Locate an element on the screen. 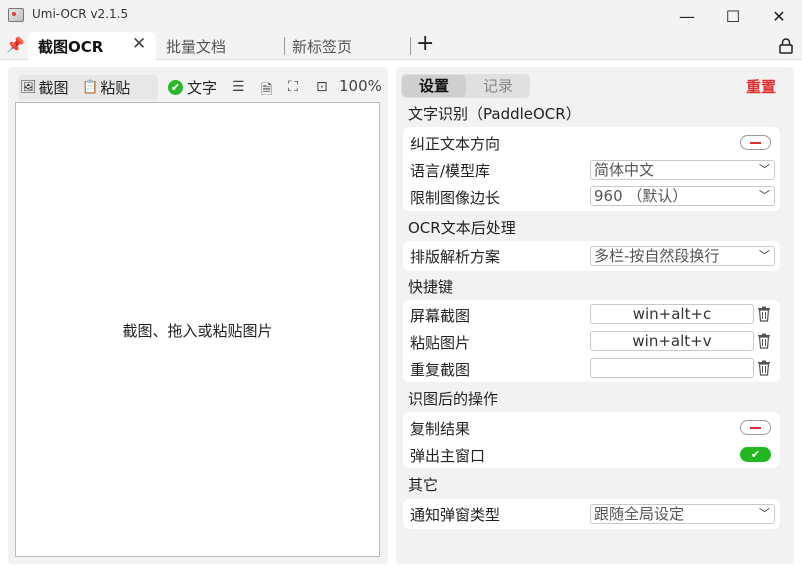 The height and width of the screenshot is (572, 802). tab-screenshot-ocr: 截图OCR ✕ is located at coordinates (92, 46).